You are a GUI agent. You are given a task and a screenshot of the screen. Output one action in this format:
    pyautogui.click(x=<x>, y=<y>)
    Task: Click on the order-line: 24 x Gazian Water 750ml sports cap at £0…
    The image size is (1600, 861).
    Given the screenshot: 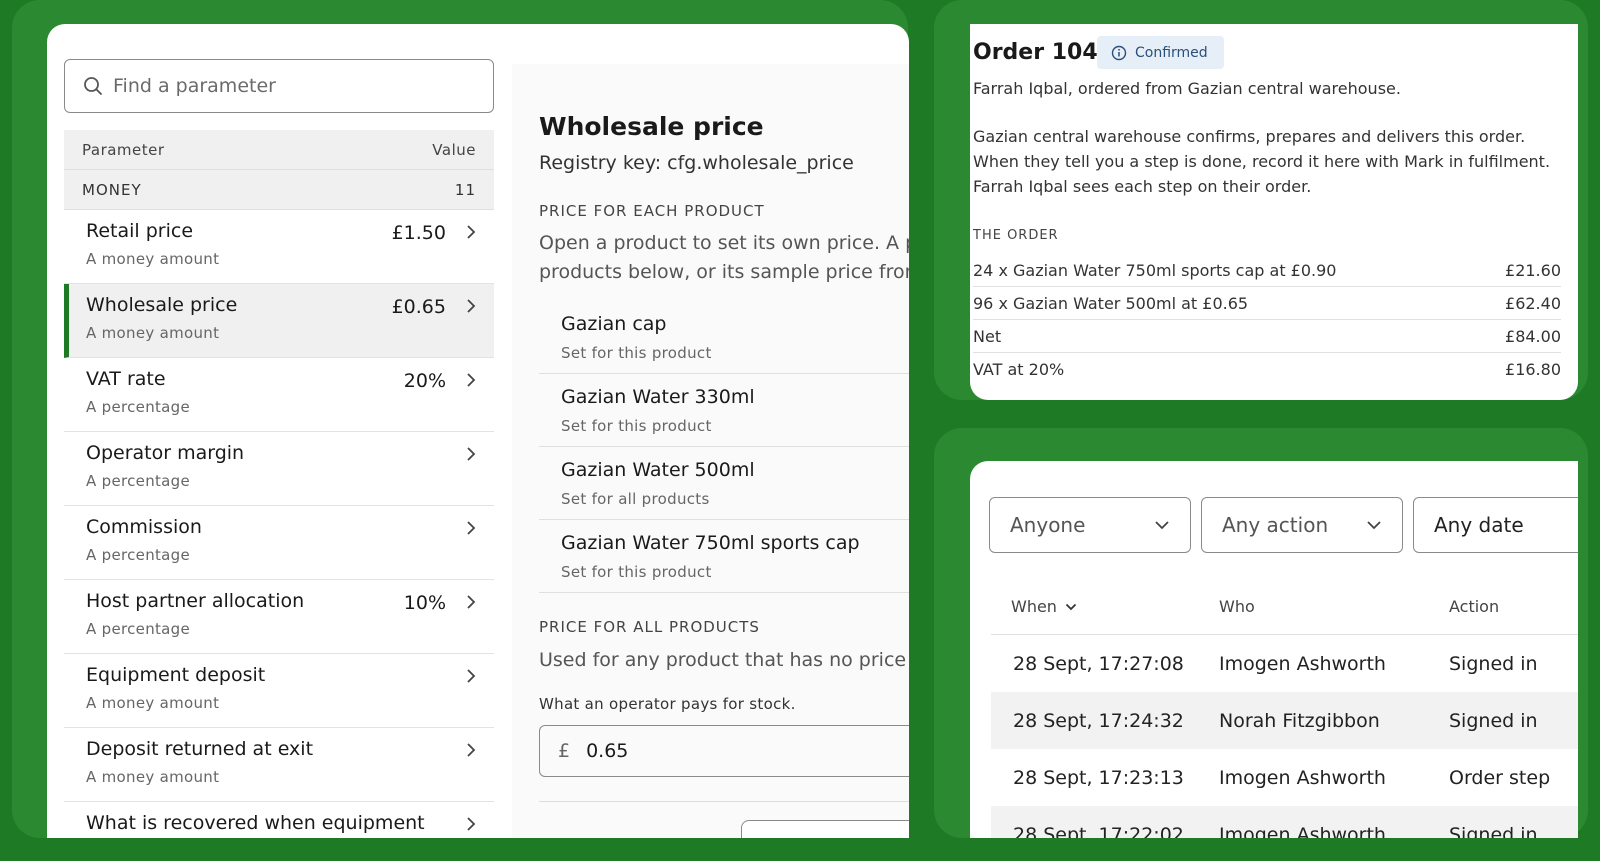 What is the action you would take?
    pyautogui.click(x=1267, y=270)
    